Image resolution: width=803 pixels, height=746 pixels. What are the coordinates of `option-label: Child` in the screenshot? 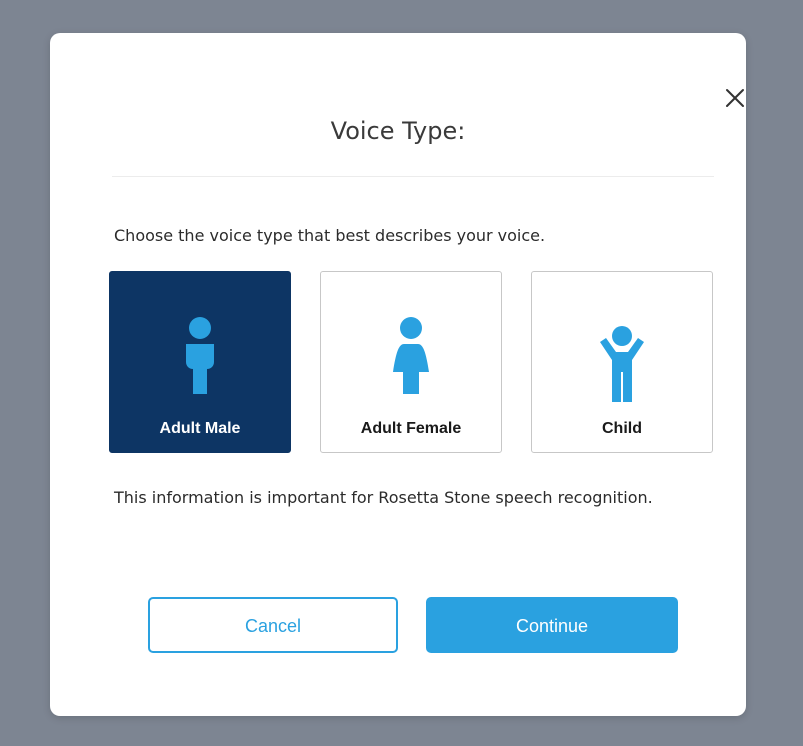 It's located at (622, 428).